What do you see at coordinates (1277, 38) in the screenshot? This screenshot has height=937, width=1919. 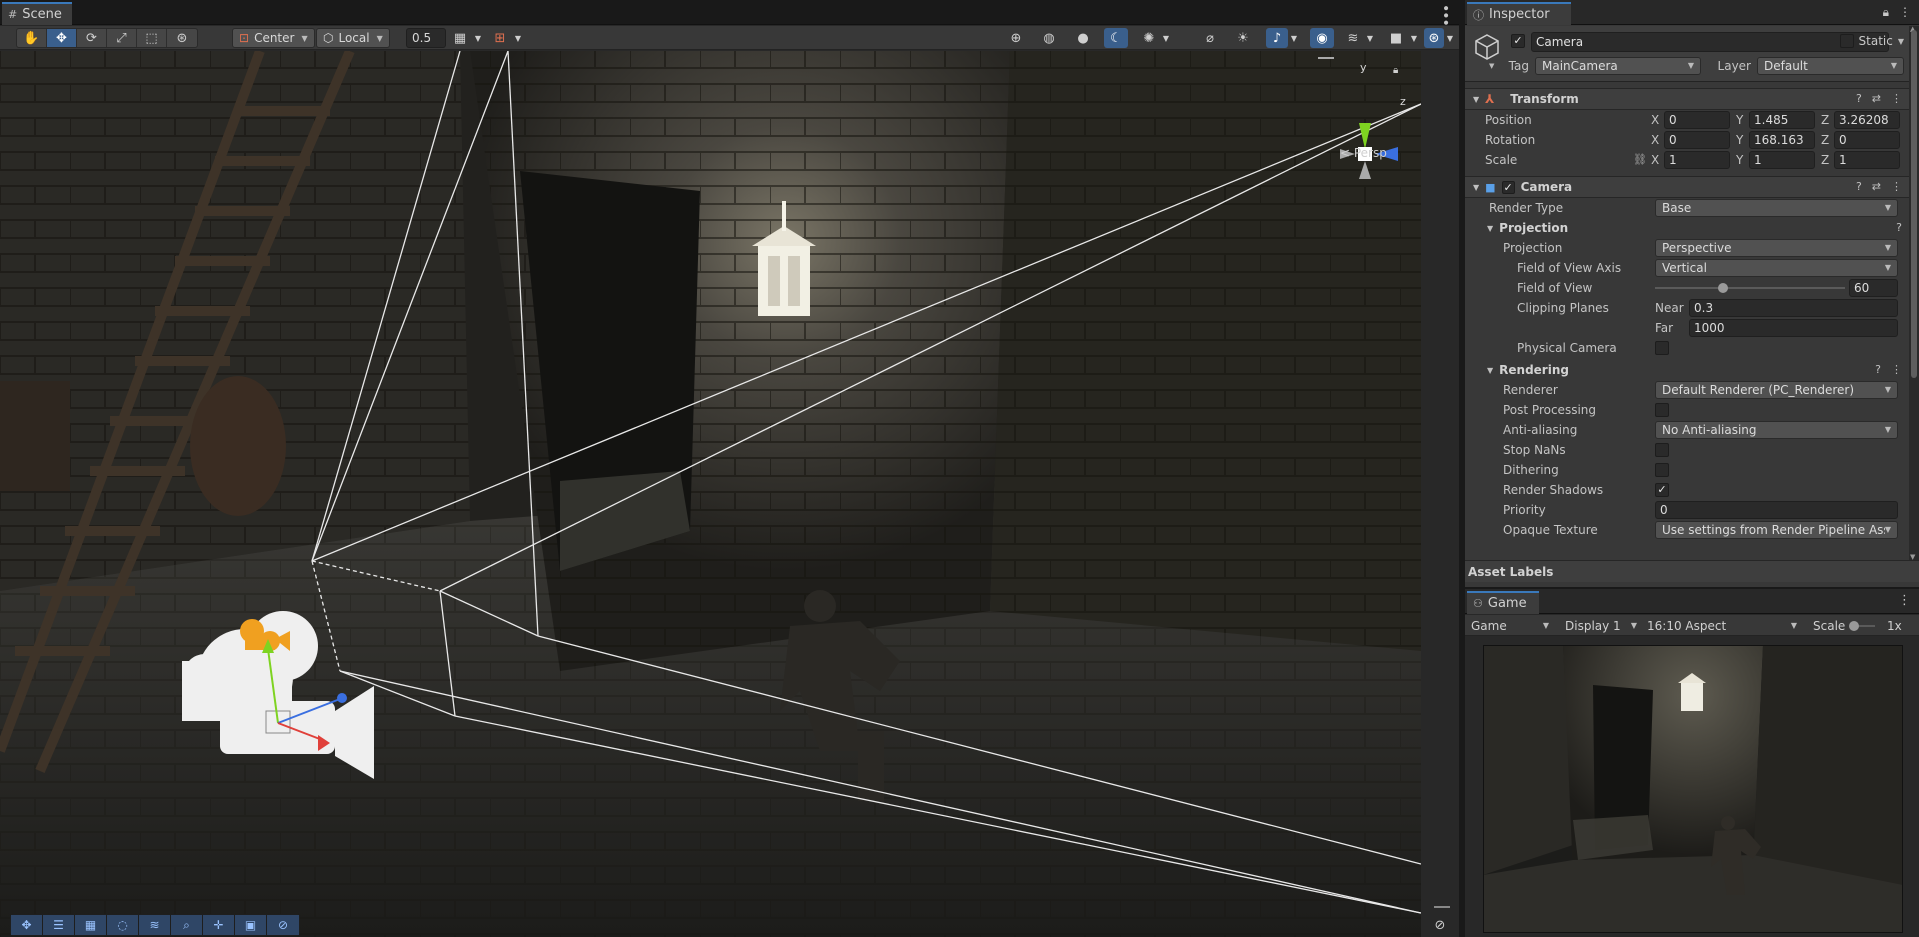 I see `audio-toggle-icon: ♪` at bounding box center [1277, 38].